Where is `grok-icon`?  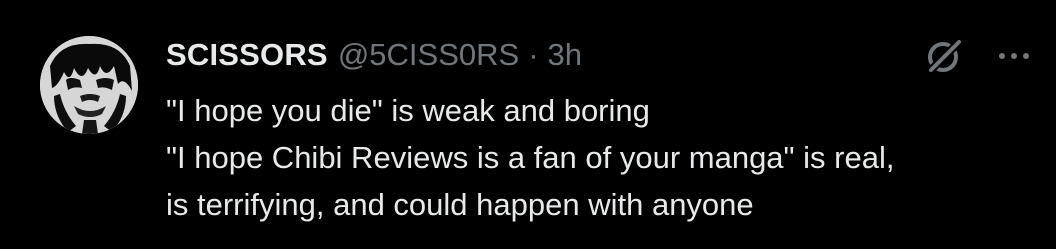 grok-icon is located at coordinates (944, 56).